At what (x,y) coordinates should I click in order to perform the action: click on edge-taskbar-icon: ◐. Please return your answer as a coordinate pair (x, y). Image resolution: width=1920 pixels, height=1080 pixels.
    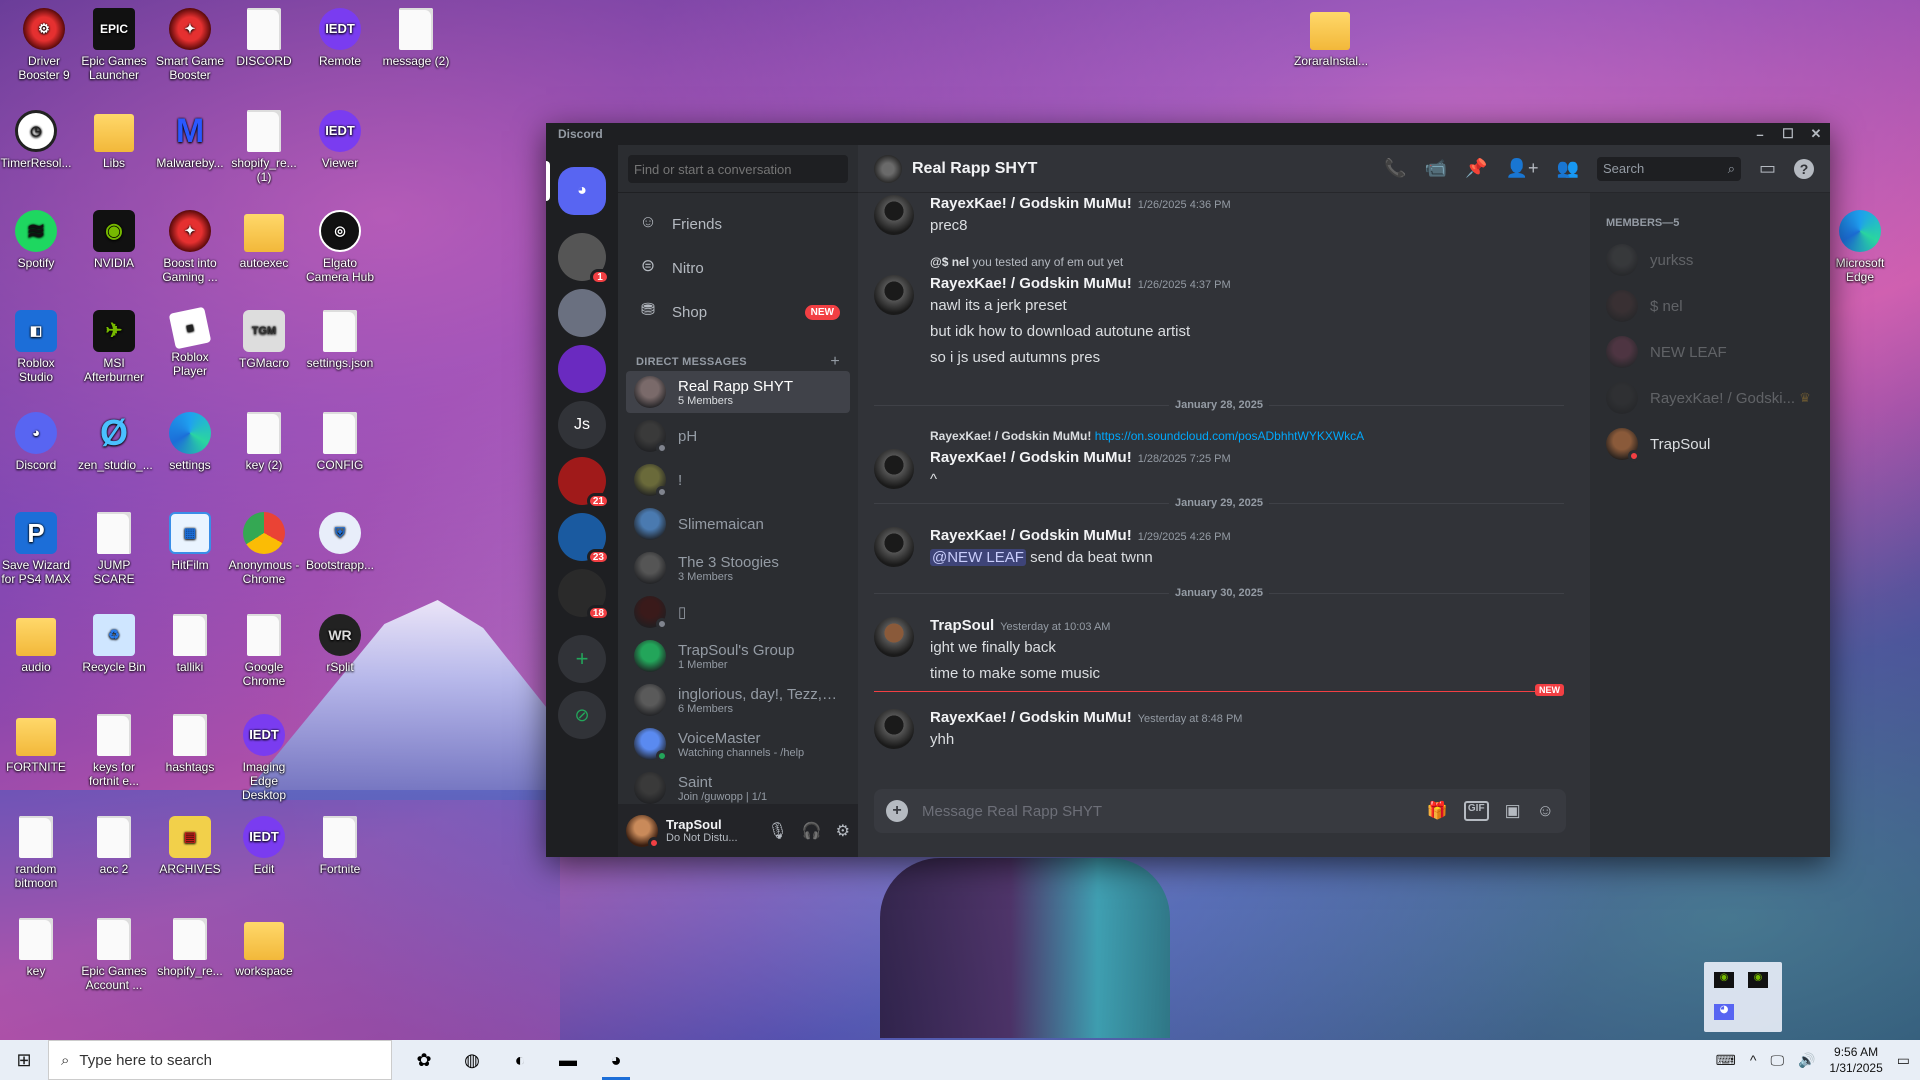
    Looking at the image, I should click on (520, 1060).